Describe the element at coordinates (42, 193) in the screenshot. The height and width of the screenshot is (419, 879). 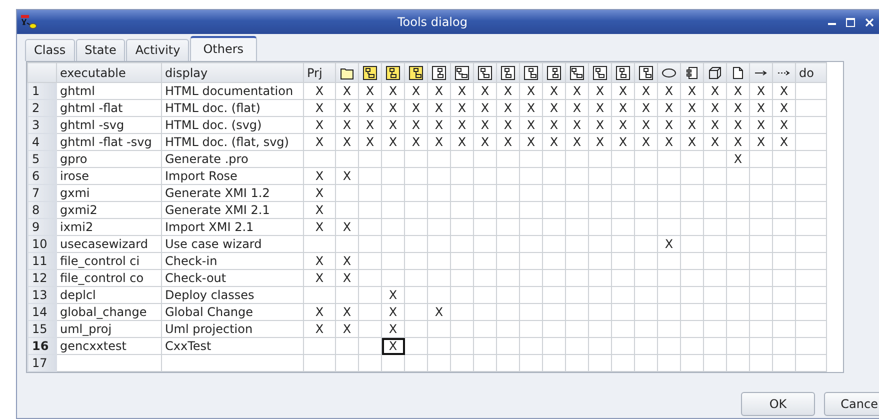
I see `row-number: 7` at that location.